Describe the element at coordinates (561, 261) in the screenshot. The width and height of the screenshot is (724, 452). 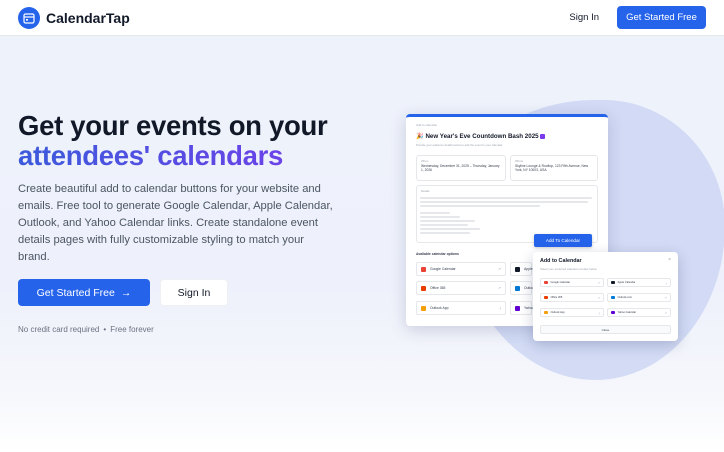
I see `popup-title: Add to Calendar` at that location.